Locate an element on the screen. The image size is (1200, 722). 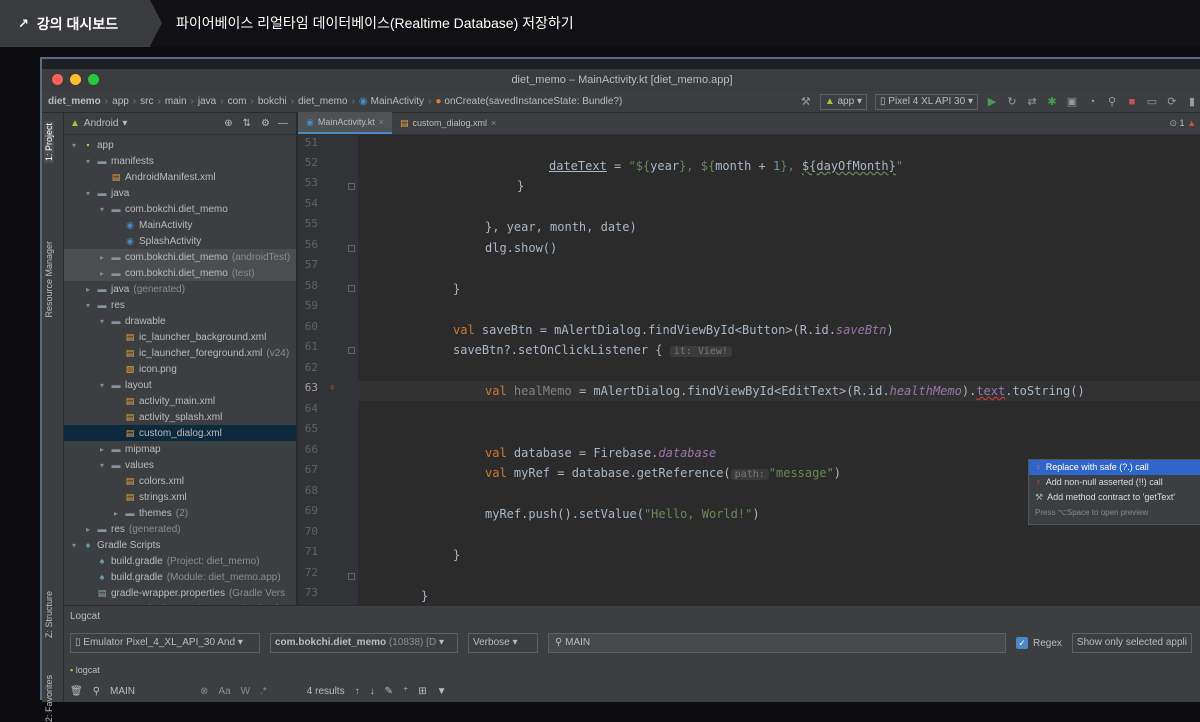
stop-icon: ■ is located at coordinates (1132, 102).